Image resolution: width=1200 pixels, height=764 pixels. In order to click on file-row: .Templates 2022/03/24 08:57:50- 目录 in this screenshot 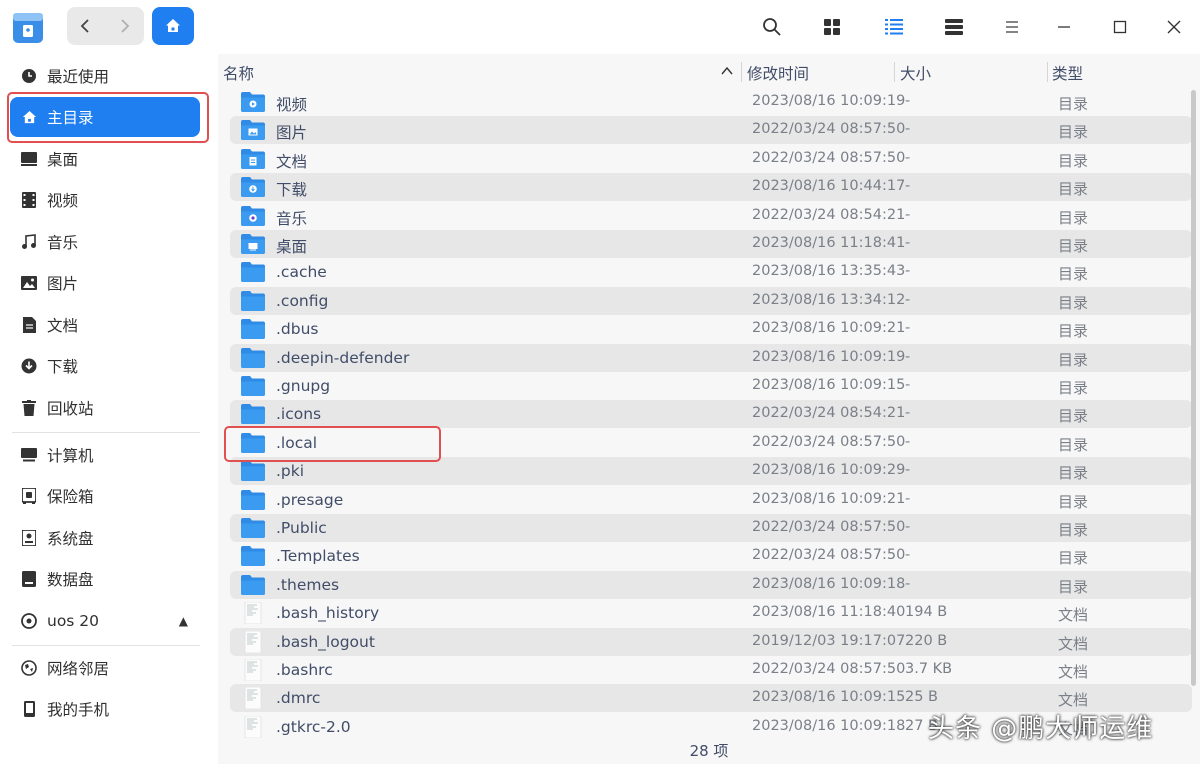, I will do `click(711, 556)`.